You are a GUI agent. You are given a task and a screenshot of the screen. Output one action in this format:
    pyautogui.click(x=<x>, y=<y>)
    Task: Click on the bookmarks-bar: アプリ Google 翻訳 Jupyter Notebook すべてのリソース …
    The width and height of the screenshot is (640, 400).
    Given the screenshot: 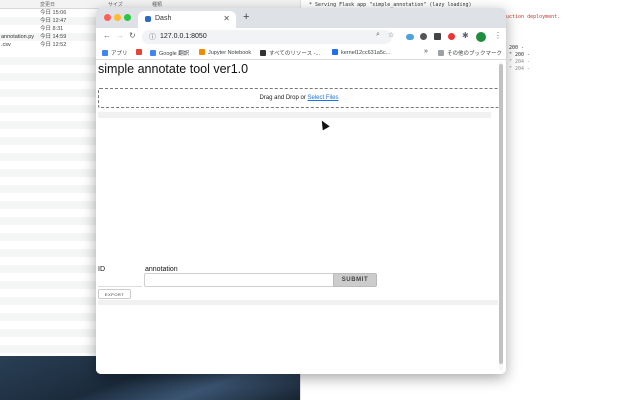 What is the action you would take?
    pyautogui.click(x=301, y=53)
    